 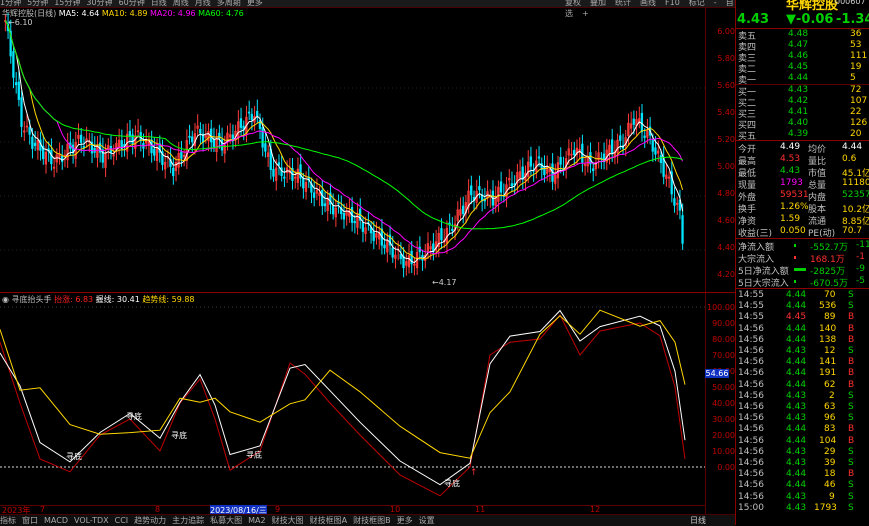 What do you see at coordinates (288, 520) in the screenshot?
I see `indicator-tab: 财技大图` at bounding box center [288, 520].